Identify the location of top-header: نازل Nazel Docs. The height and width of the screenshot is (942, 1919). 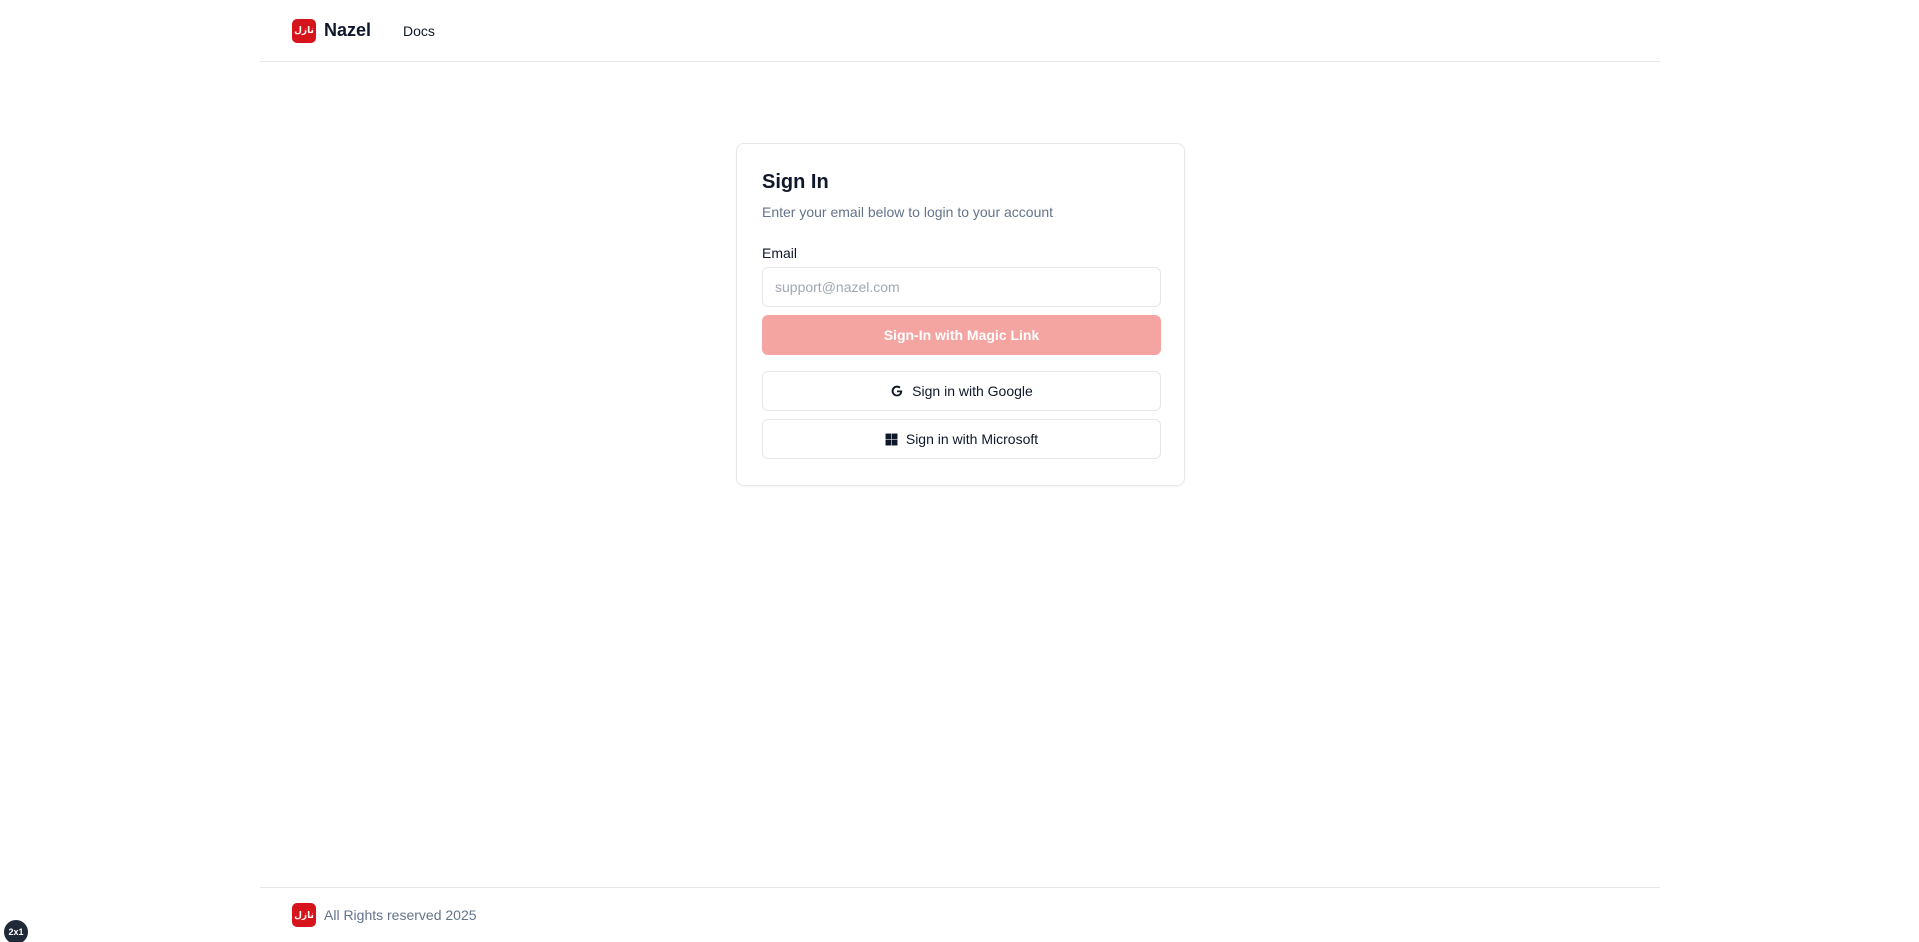
(960, 31).